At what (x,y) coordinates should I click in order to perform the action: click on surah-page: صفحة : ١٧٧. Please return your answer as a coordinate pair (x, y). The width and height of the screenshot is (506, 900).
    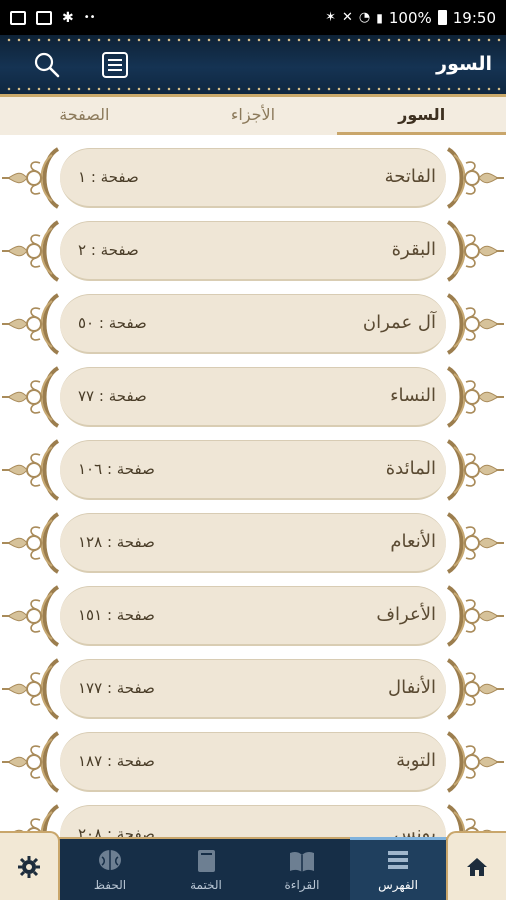
    Looking at the image, I should click on (116, 688).